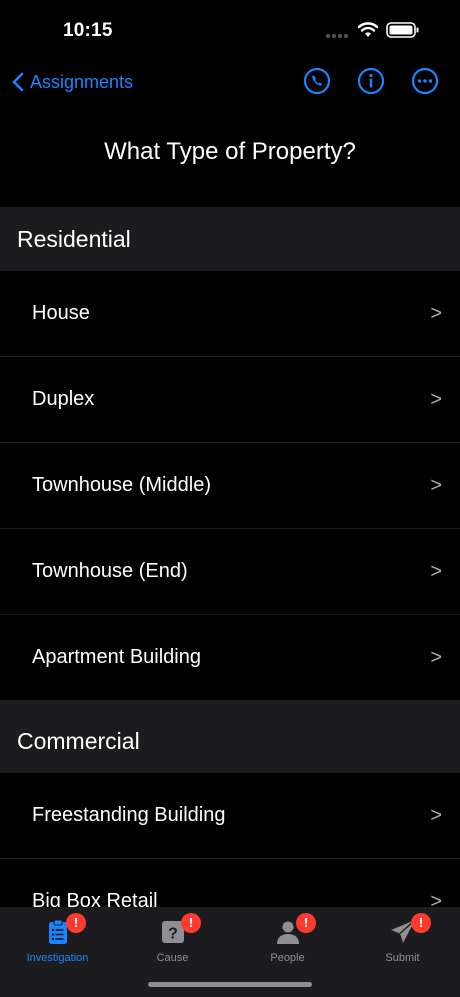 This screenshot has height=997, width=460. Describe the element at coordinates (230, 572) in the screenshot. I see `list-item: Townhouse (End) >` at that location.